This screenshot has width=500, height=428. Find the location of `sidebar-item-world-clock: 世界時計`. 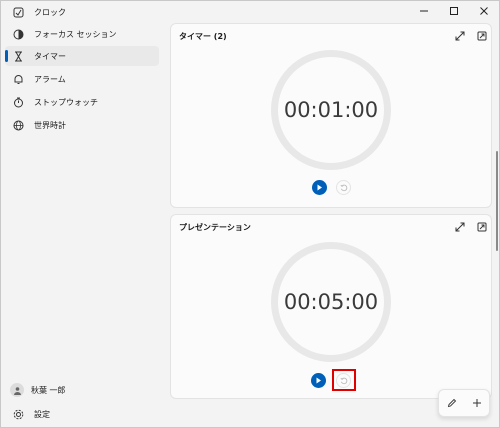

sidebar-item-world-clock: 世界時計 is located at coordinates (82, 125).